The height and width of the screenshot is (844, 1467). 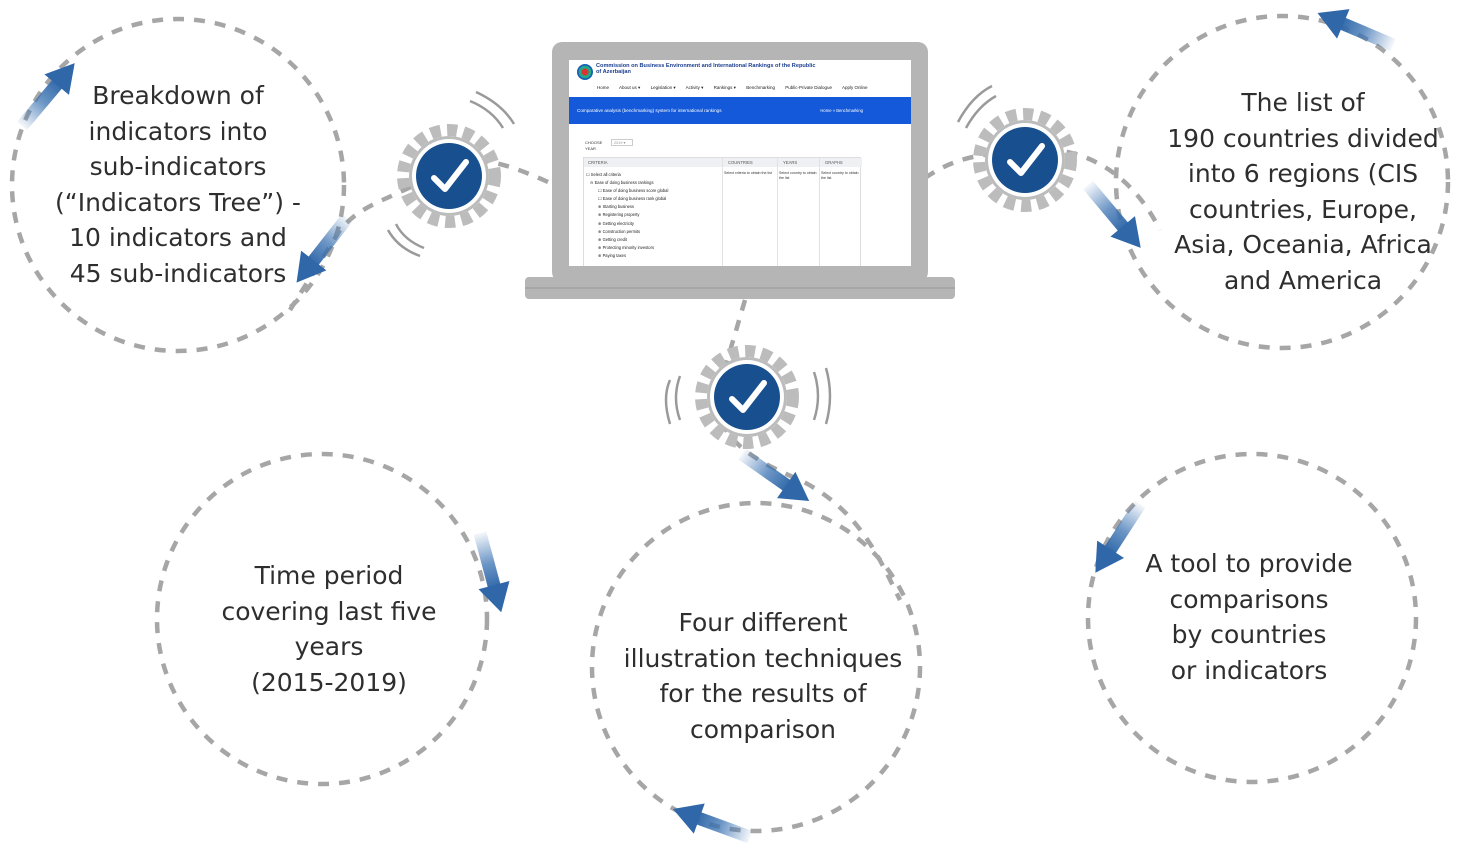 I want to click on tree-item: ⊕ Protecting minority investors, so click(x=626, y=248).